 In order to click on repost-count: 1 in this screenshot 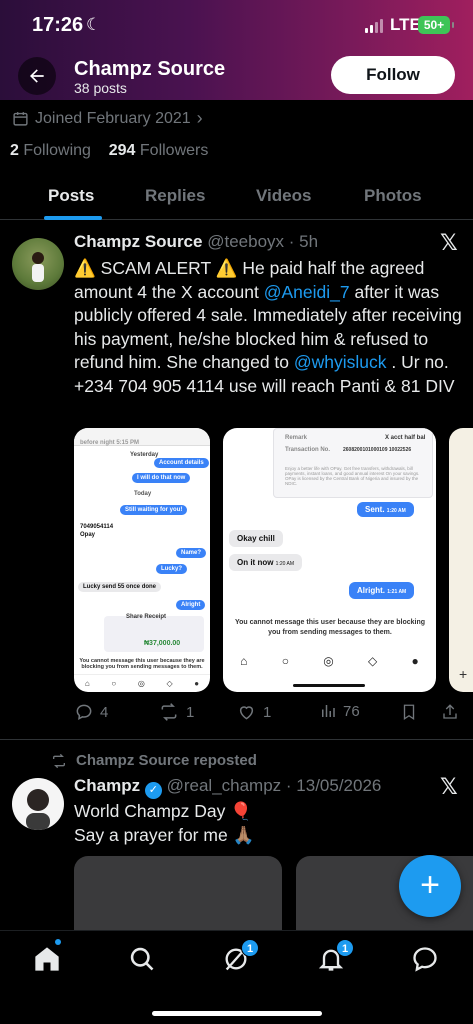, I will do `click(190, 712)`.